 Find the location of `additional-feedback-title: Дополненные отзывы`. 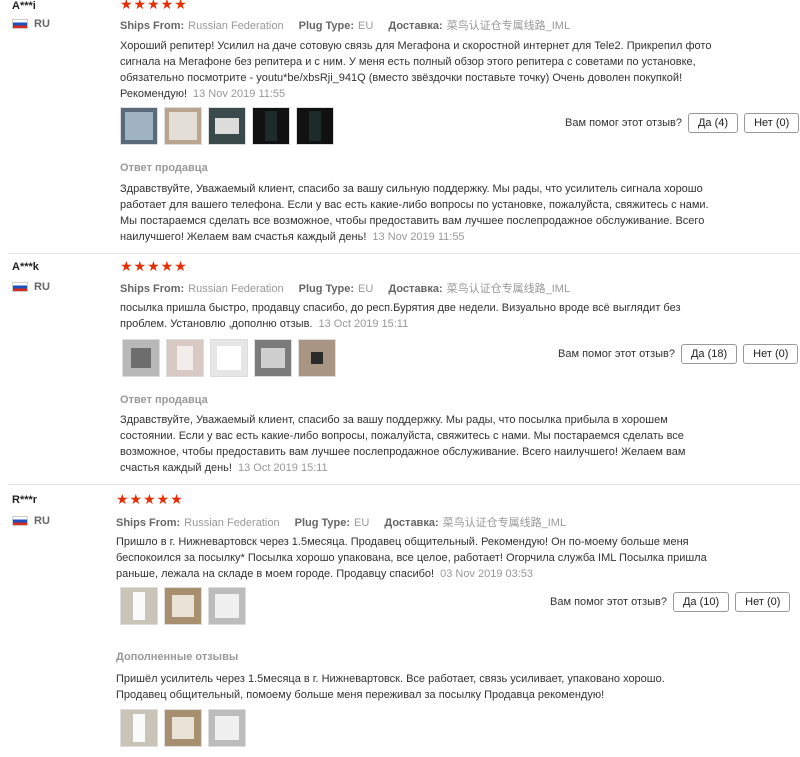

additional-feedback-title: Дополненные отзывы is located at coordinates (177, 657).